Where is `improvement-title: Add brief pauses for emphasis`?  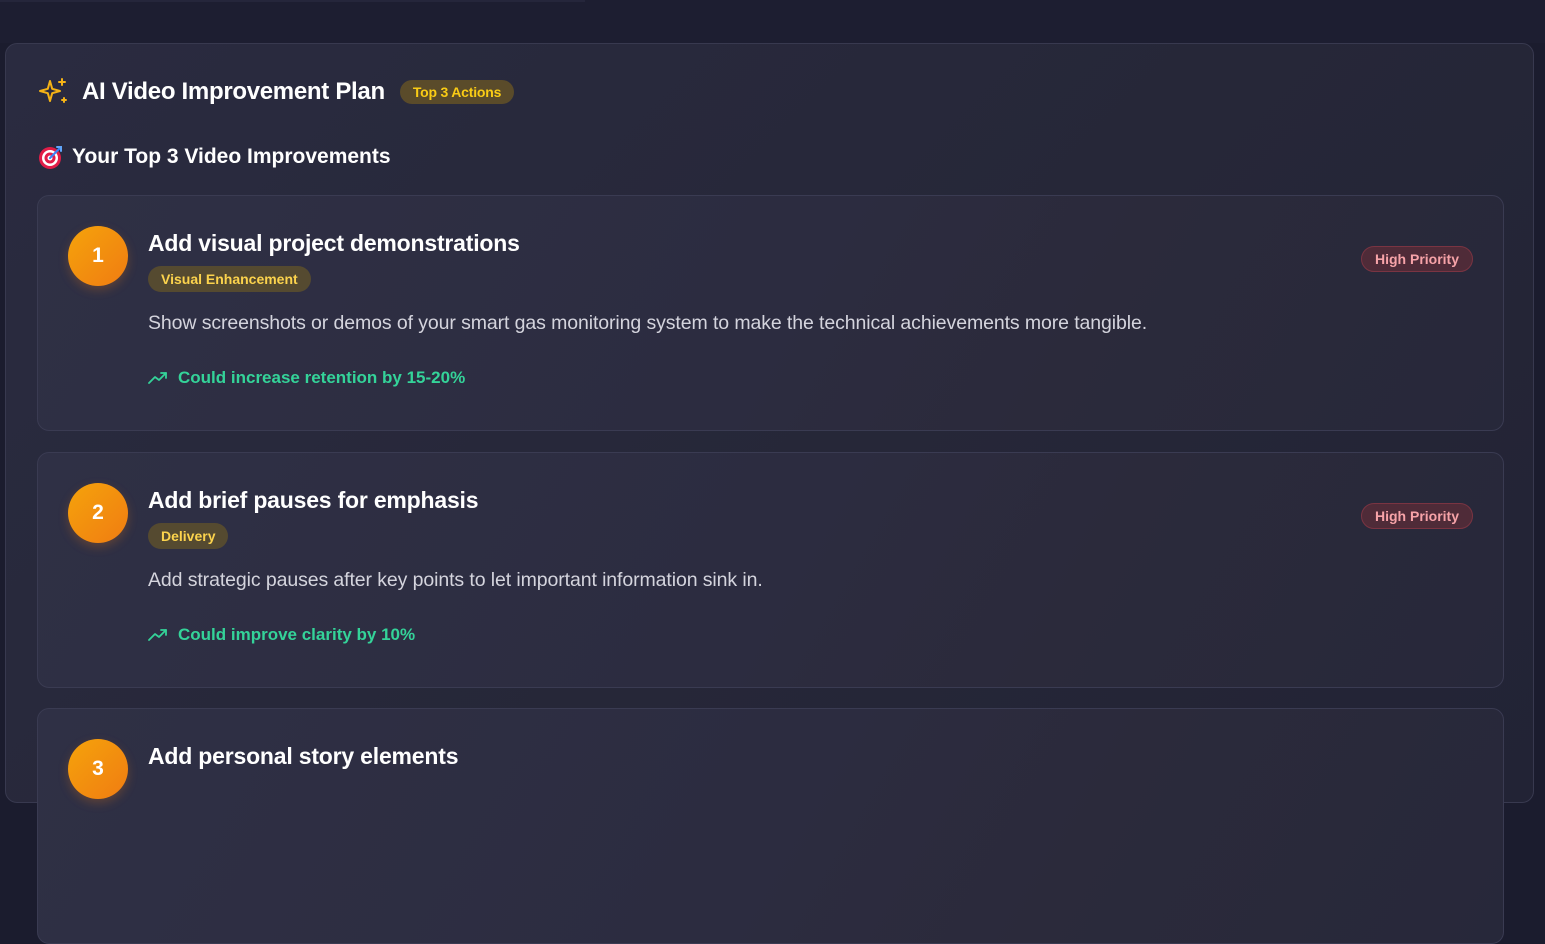
improvement-title: Add brief pauses for emphasis is located at coordinates (313, 500).